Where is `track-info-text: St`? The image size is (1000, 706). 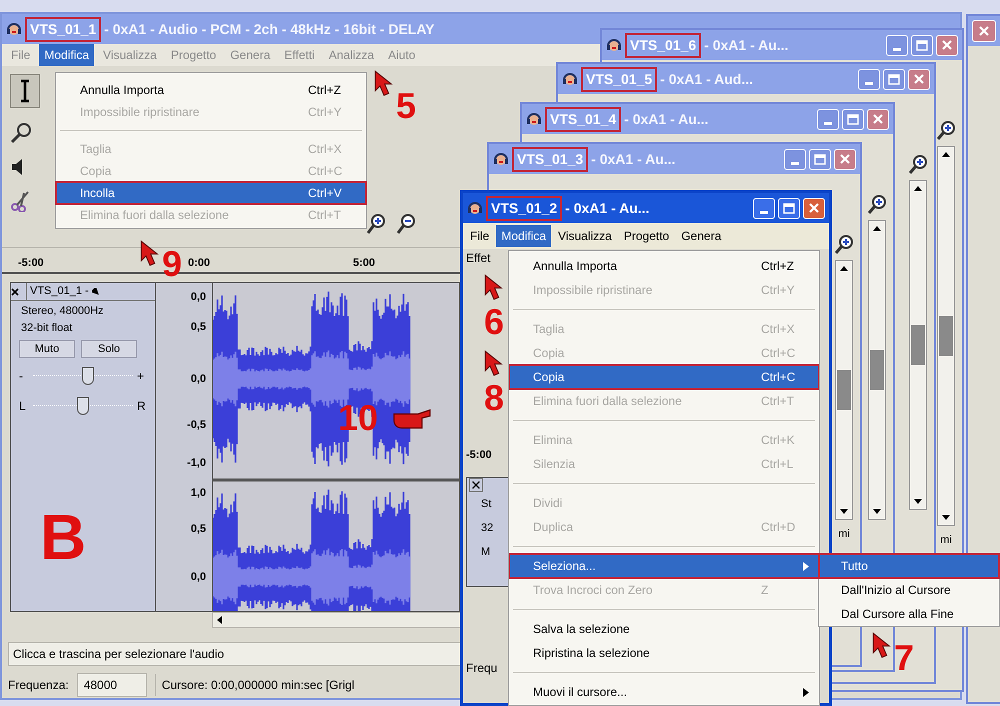
track-info-text: St is located at coordinates (486, 504).